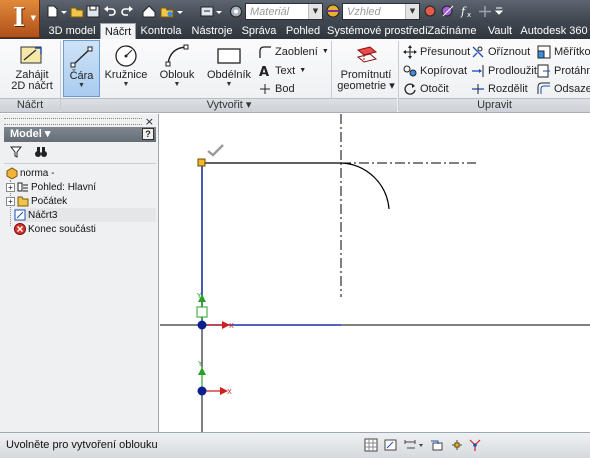 This screenshot has width=590, height=458. What do you see at coordinates (229, 68) in the screenshot?
I see `rectangle-button: Obdélník ▼` at bounding box center [229, 68].